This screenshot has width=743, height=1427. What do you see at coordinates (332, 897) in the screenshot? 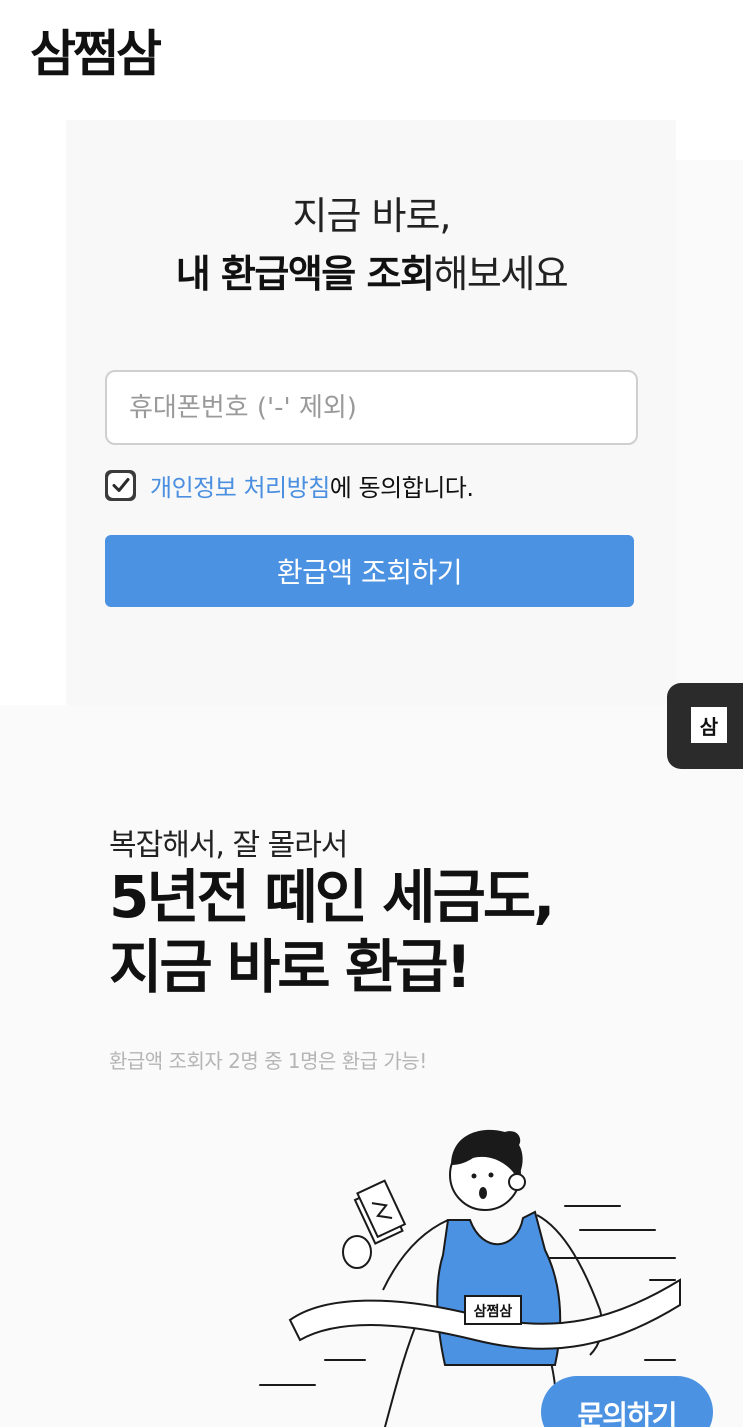
I see `promo-headline-line1: 5년전 떼인 세금도,` at bounding box center [332, 897].